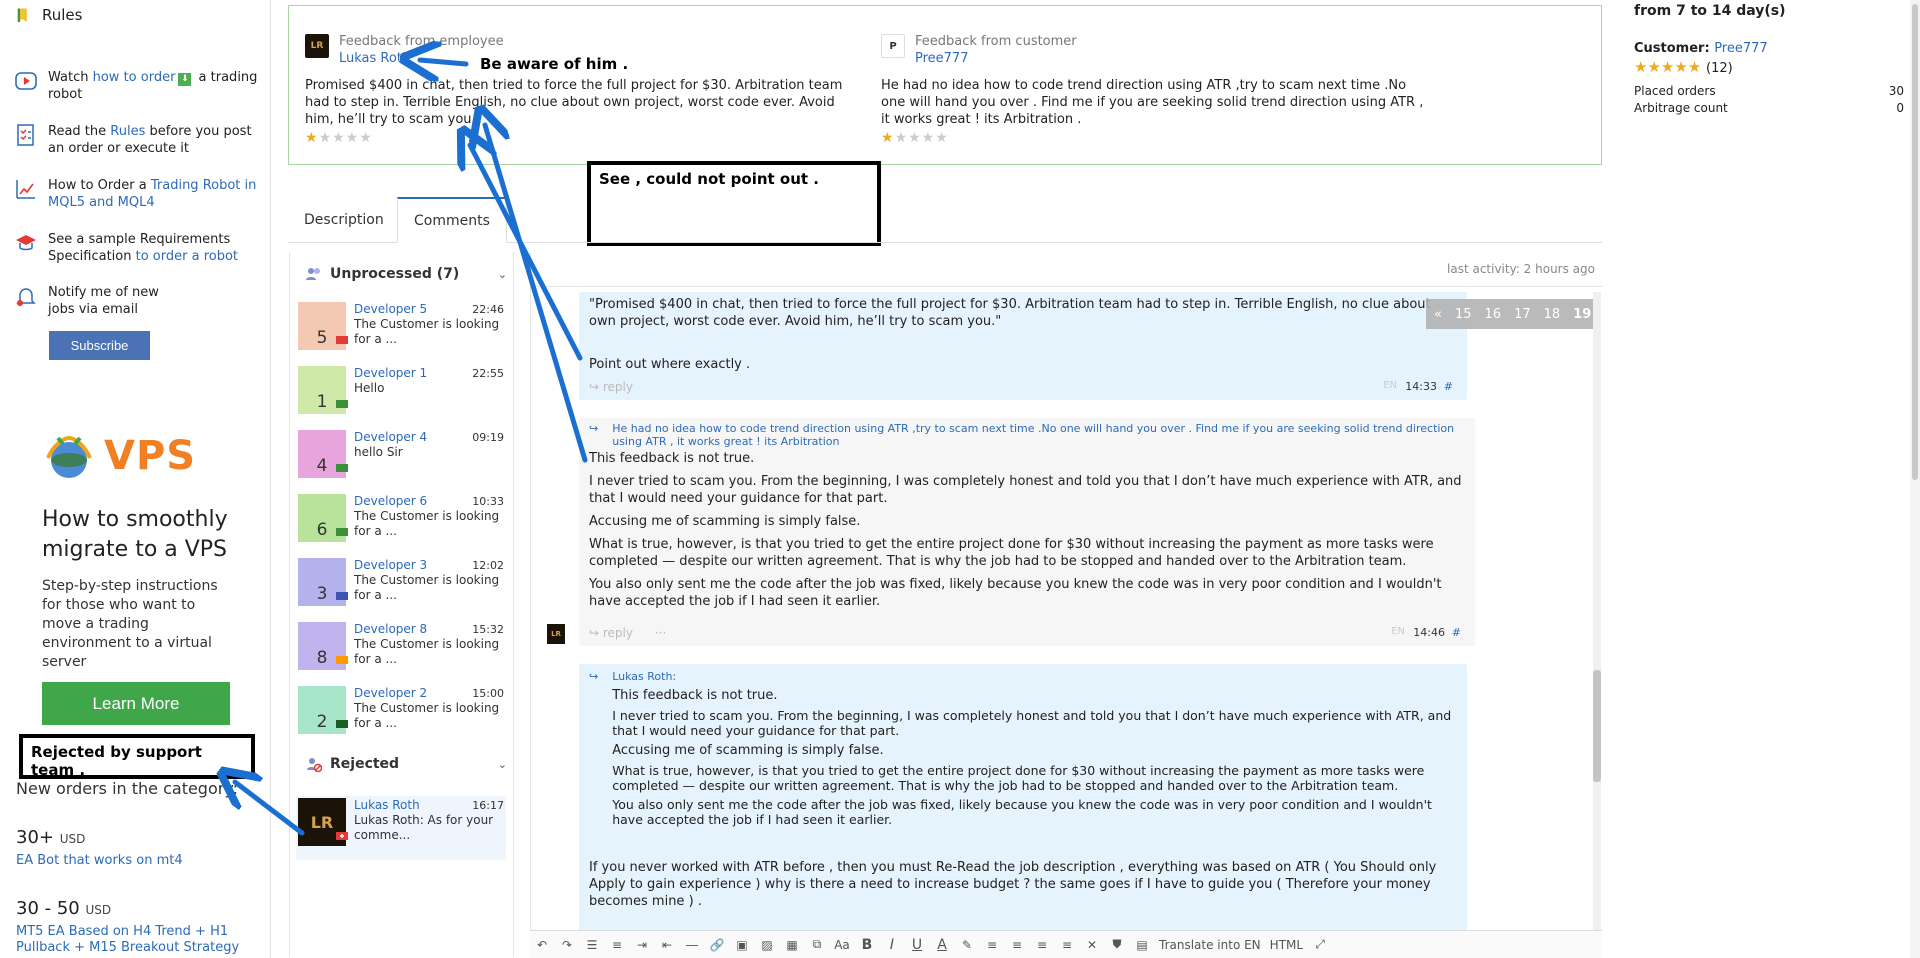 The image size is (1920, 958). What do you see at coordinates (139, 16) in the screenshot?
I see `rules-header: Rules` at bounding box center [139, 16].